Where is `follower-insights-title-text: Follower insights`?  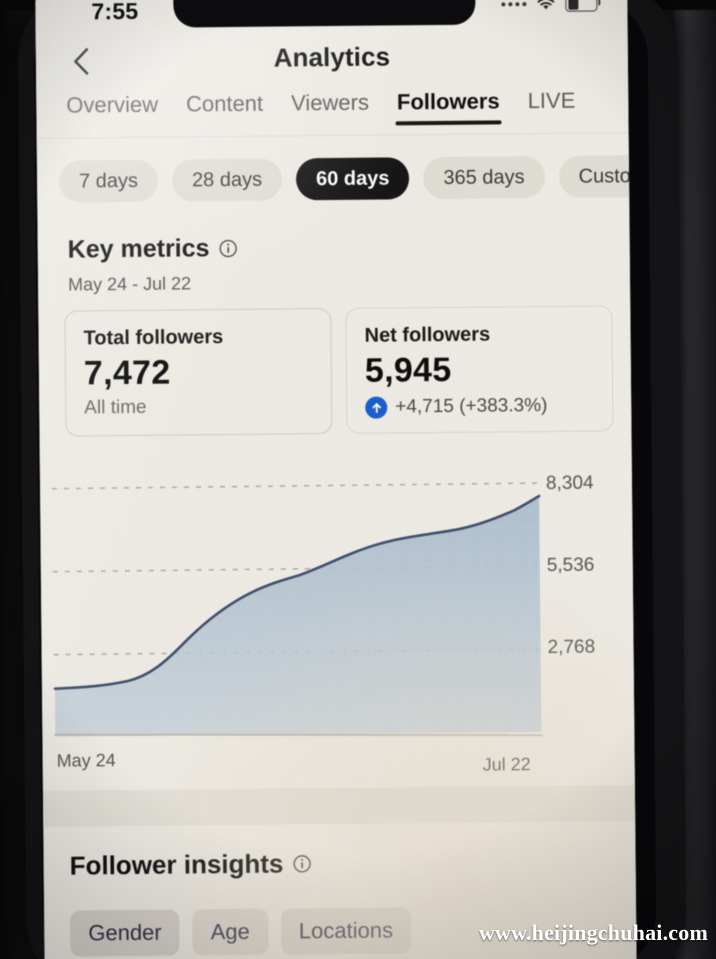
follower-insights-title-text: Follower insights is located at coordinates (176, 864).